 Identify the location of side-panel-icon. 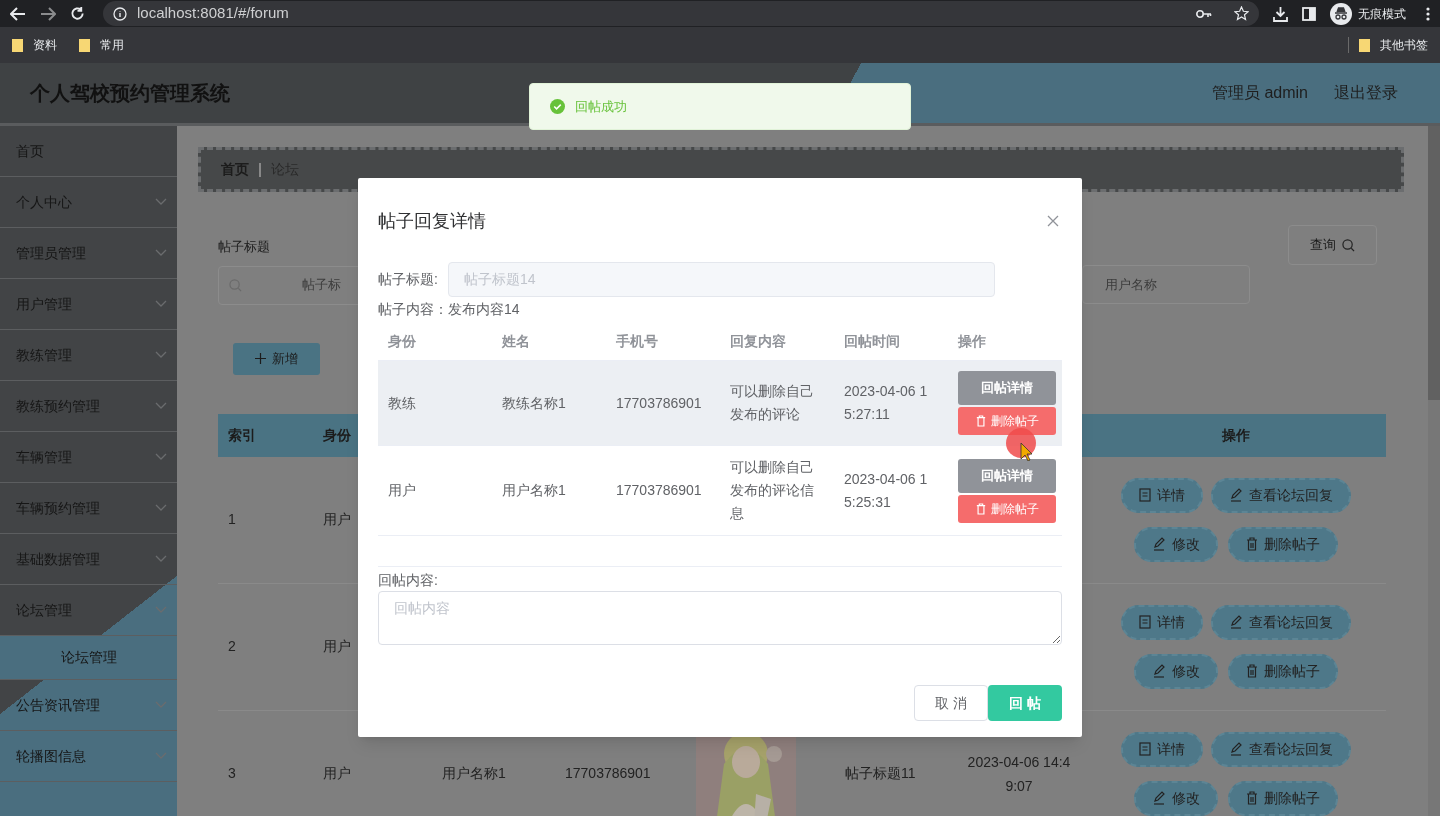
(1309, 13).